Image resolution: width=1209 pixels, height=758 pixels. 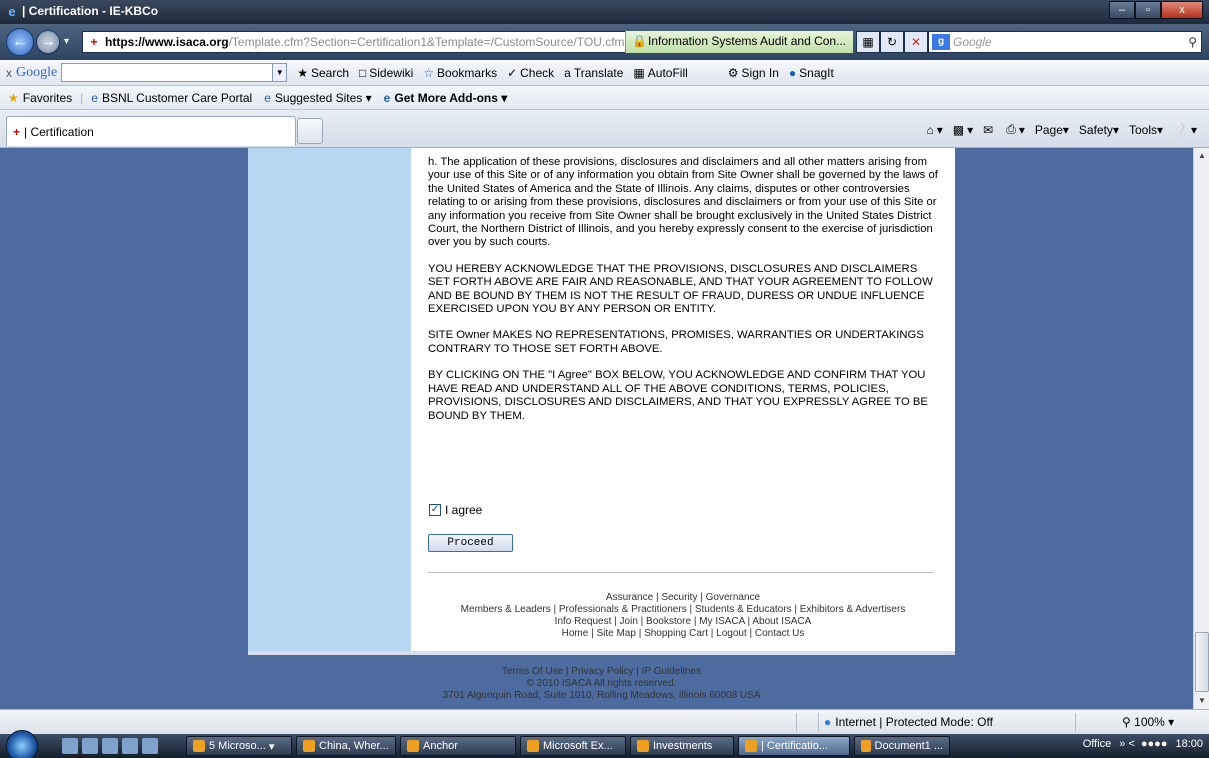 I want to click on quick-launch, so click(x=112, y=746).